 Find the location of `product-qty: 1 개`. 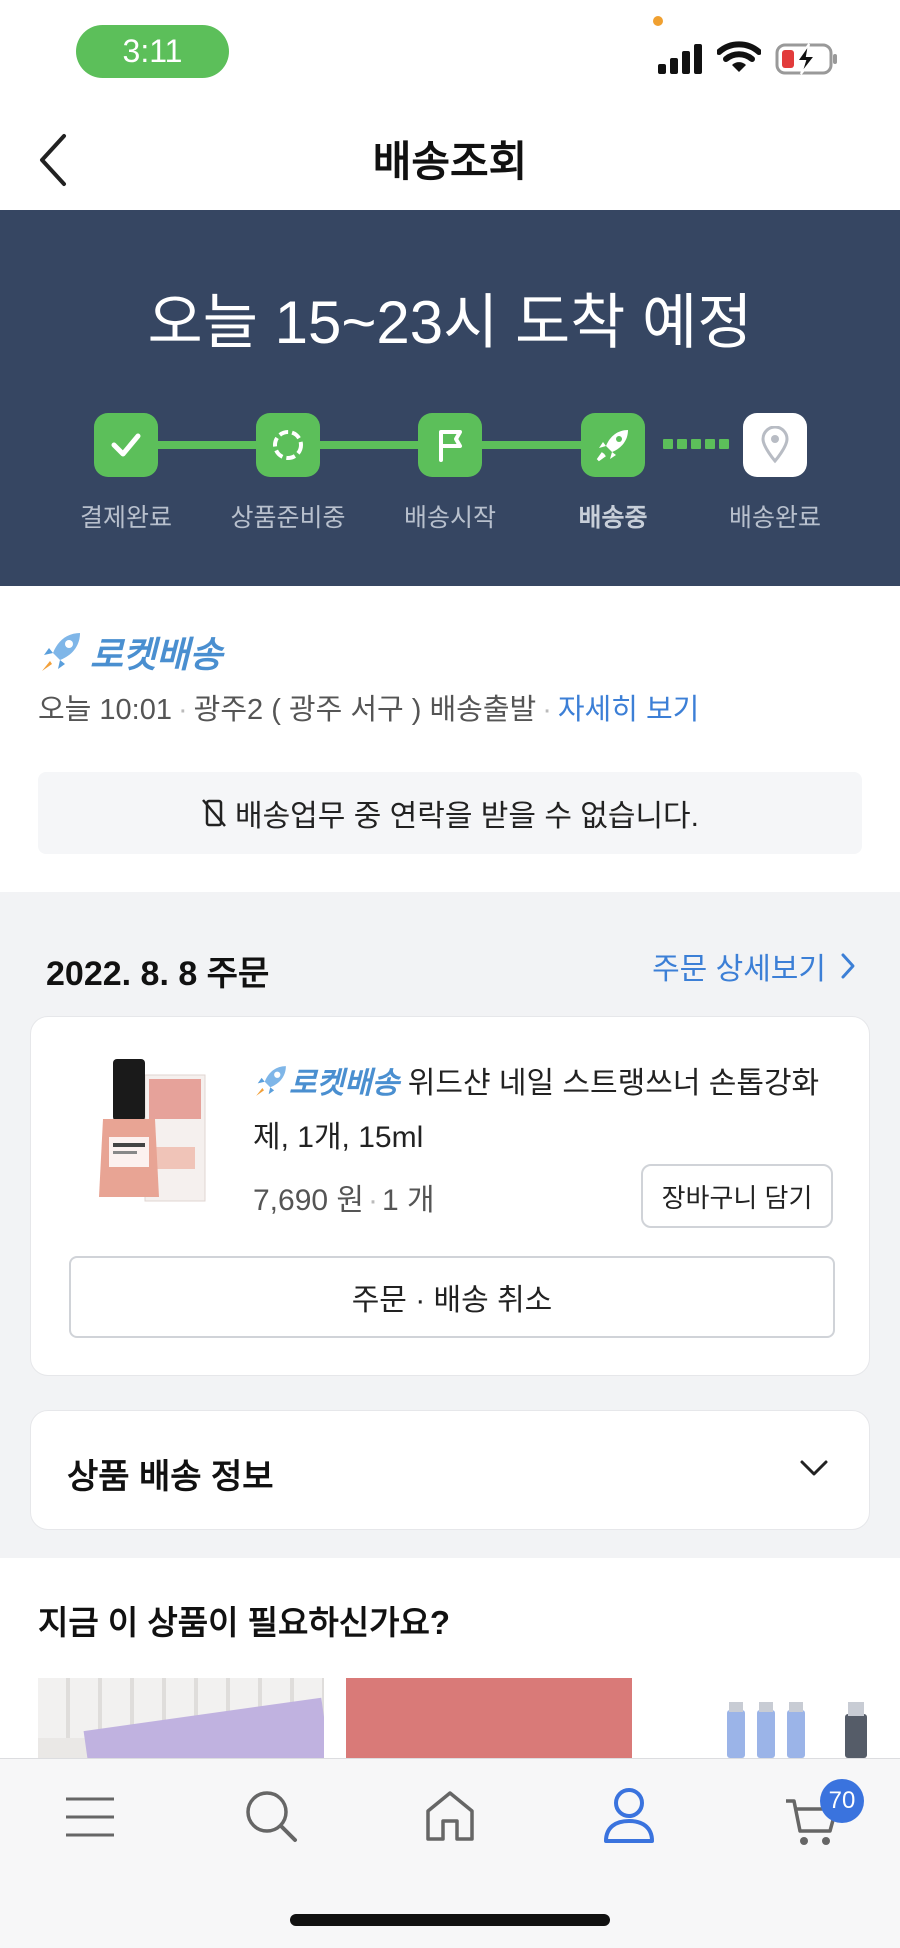

product-qty: 1 개 is located at coordinates (408, 1200).